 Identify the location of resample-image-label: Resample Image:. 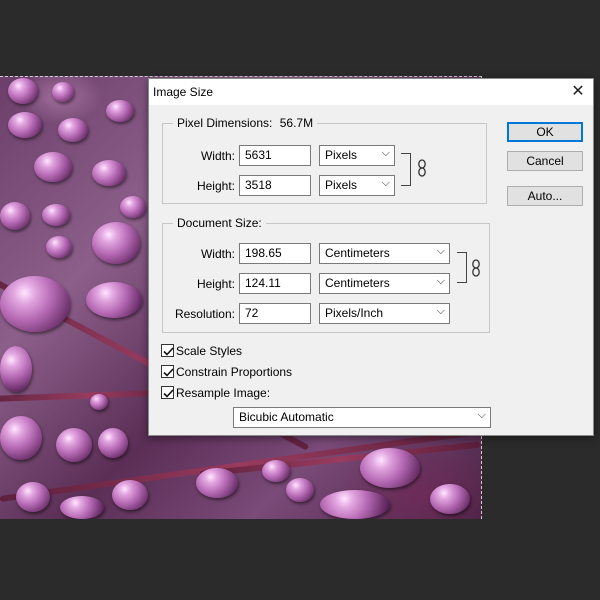
(223, 393).